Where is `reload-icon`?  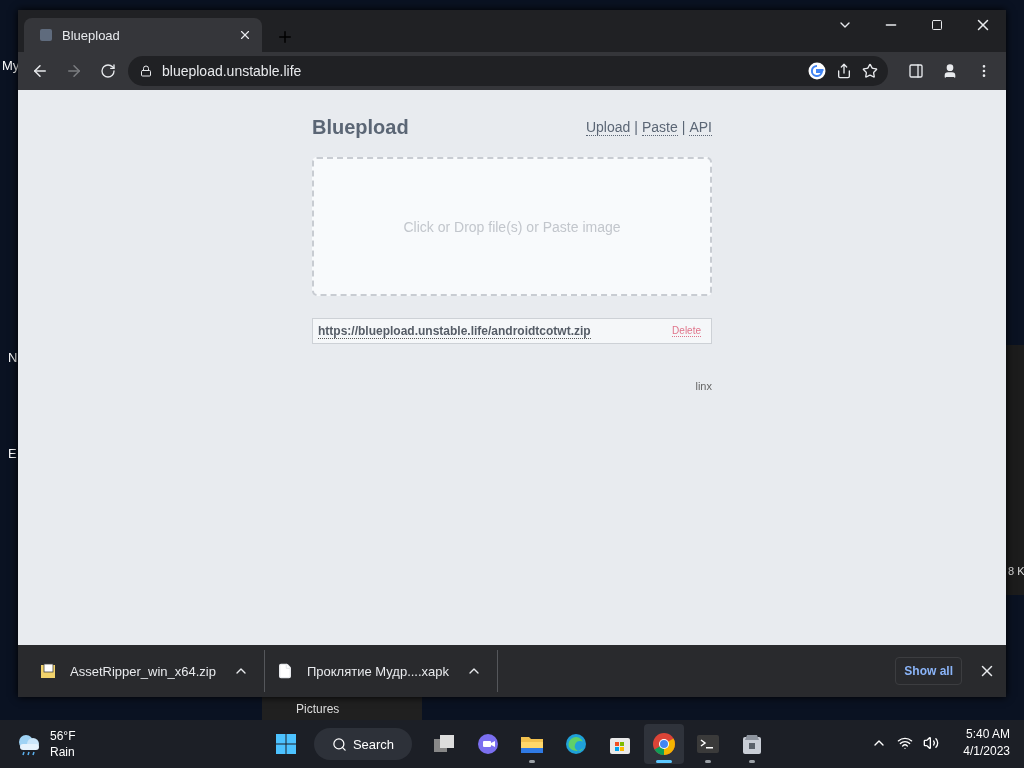 reload-icon is located at coordinates (108, 71).